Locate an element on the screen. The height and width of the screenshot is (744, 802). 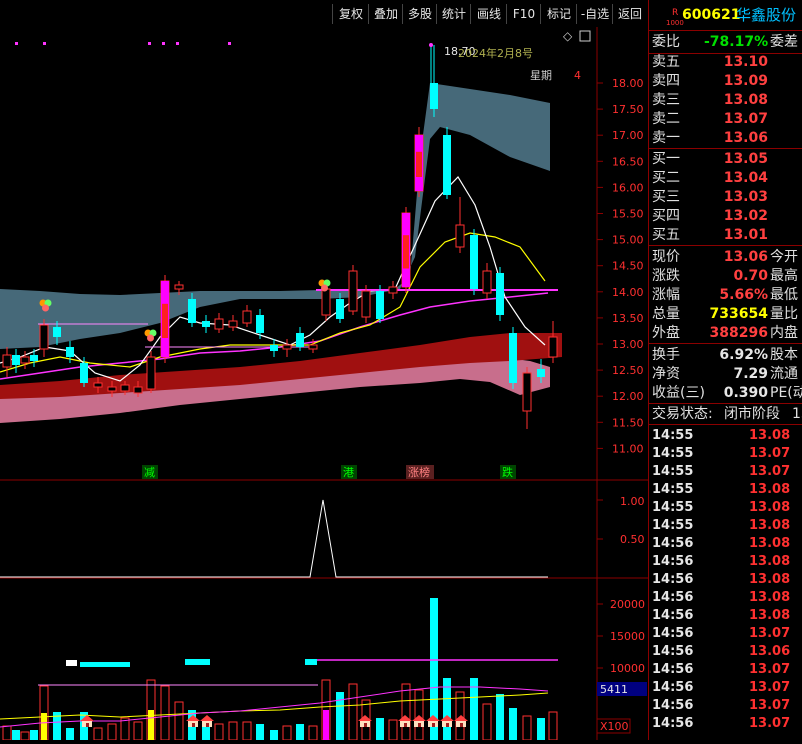
price-tick-label: 11.00 is located at coordinates (628, 448).